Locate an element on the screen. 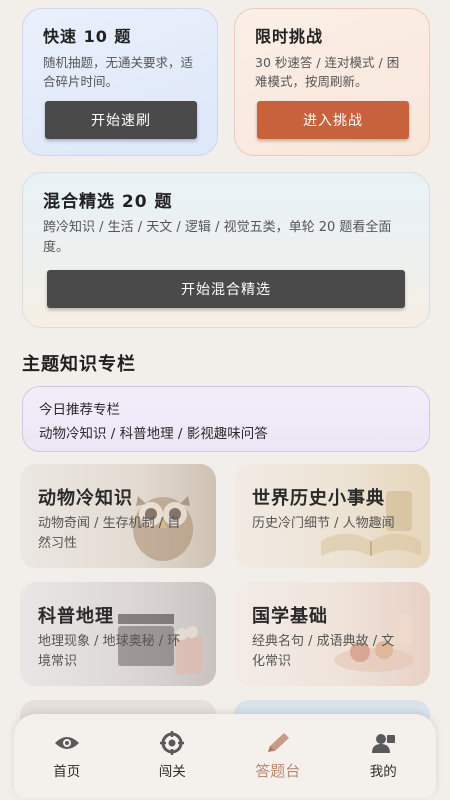 This screenshot has height=800, width=450. topic-title: 世界历史小事典 is located at coordinates (318, 498).